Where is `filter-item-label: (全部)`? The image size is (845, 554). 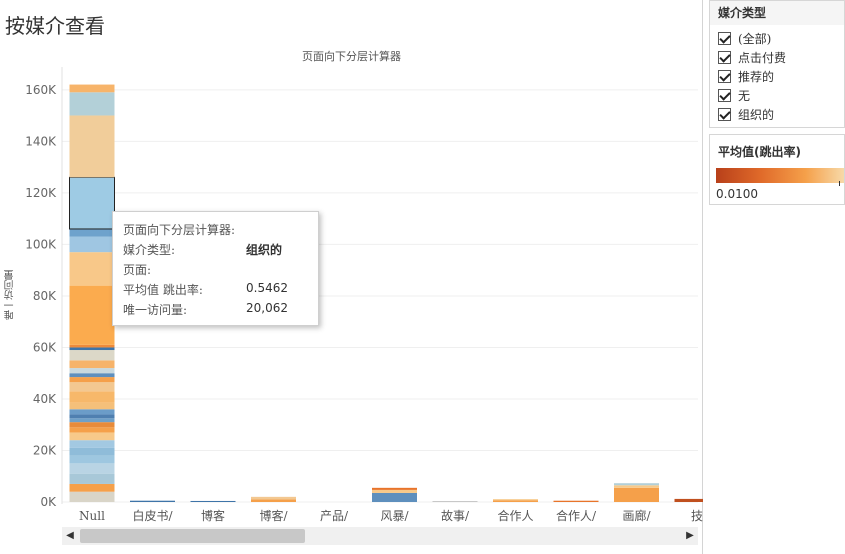
filter-item-label: (全部) is located at coordinates (755, 38).